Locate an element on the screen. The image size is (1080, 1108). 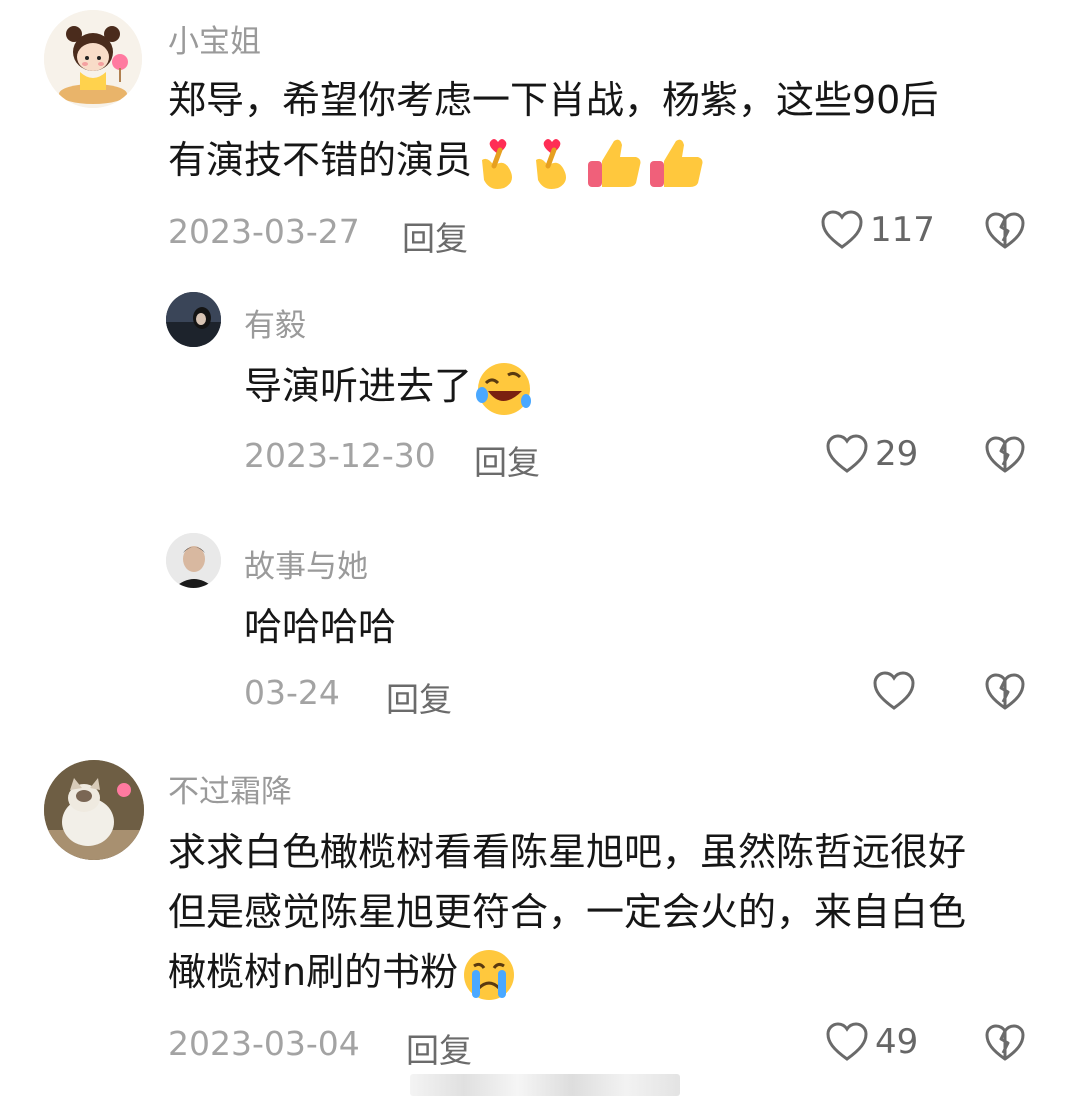
comment-text-line: 哈哈哈哈 is located at coordinates (320, 627).